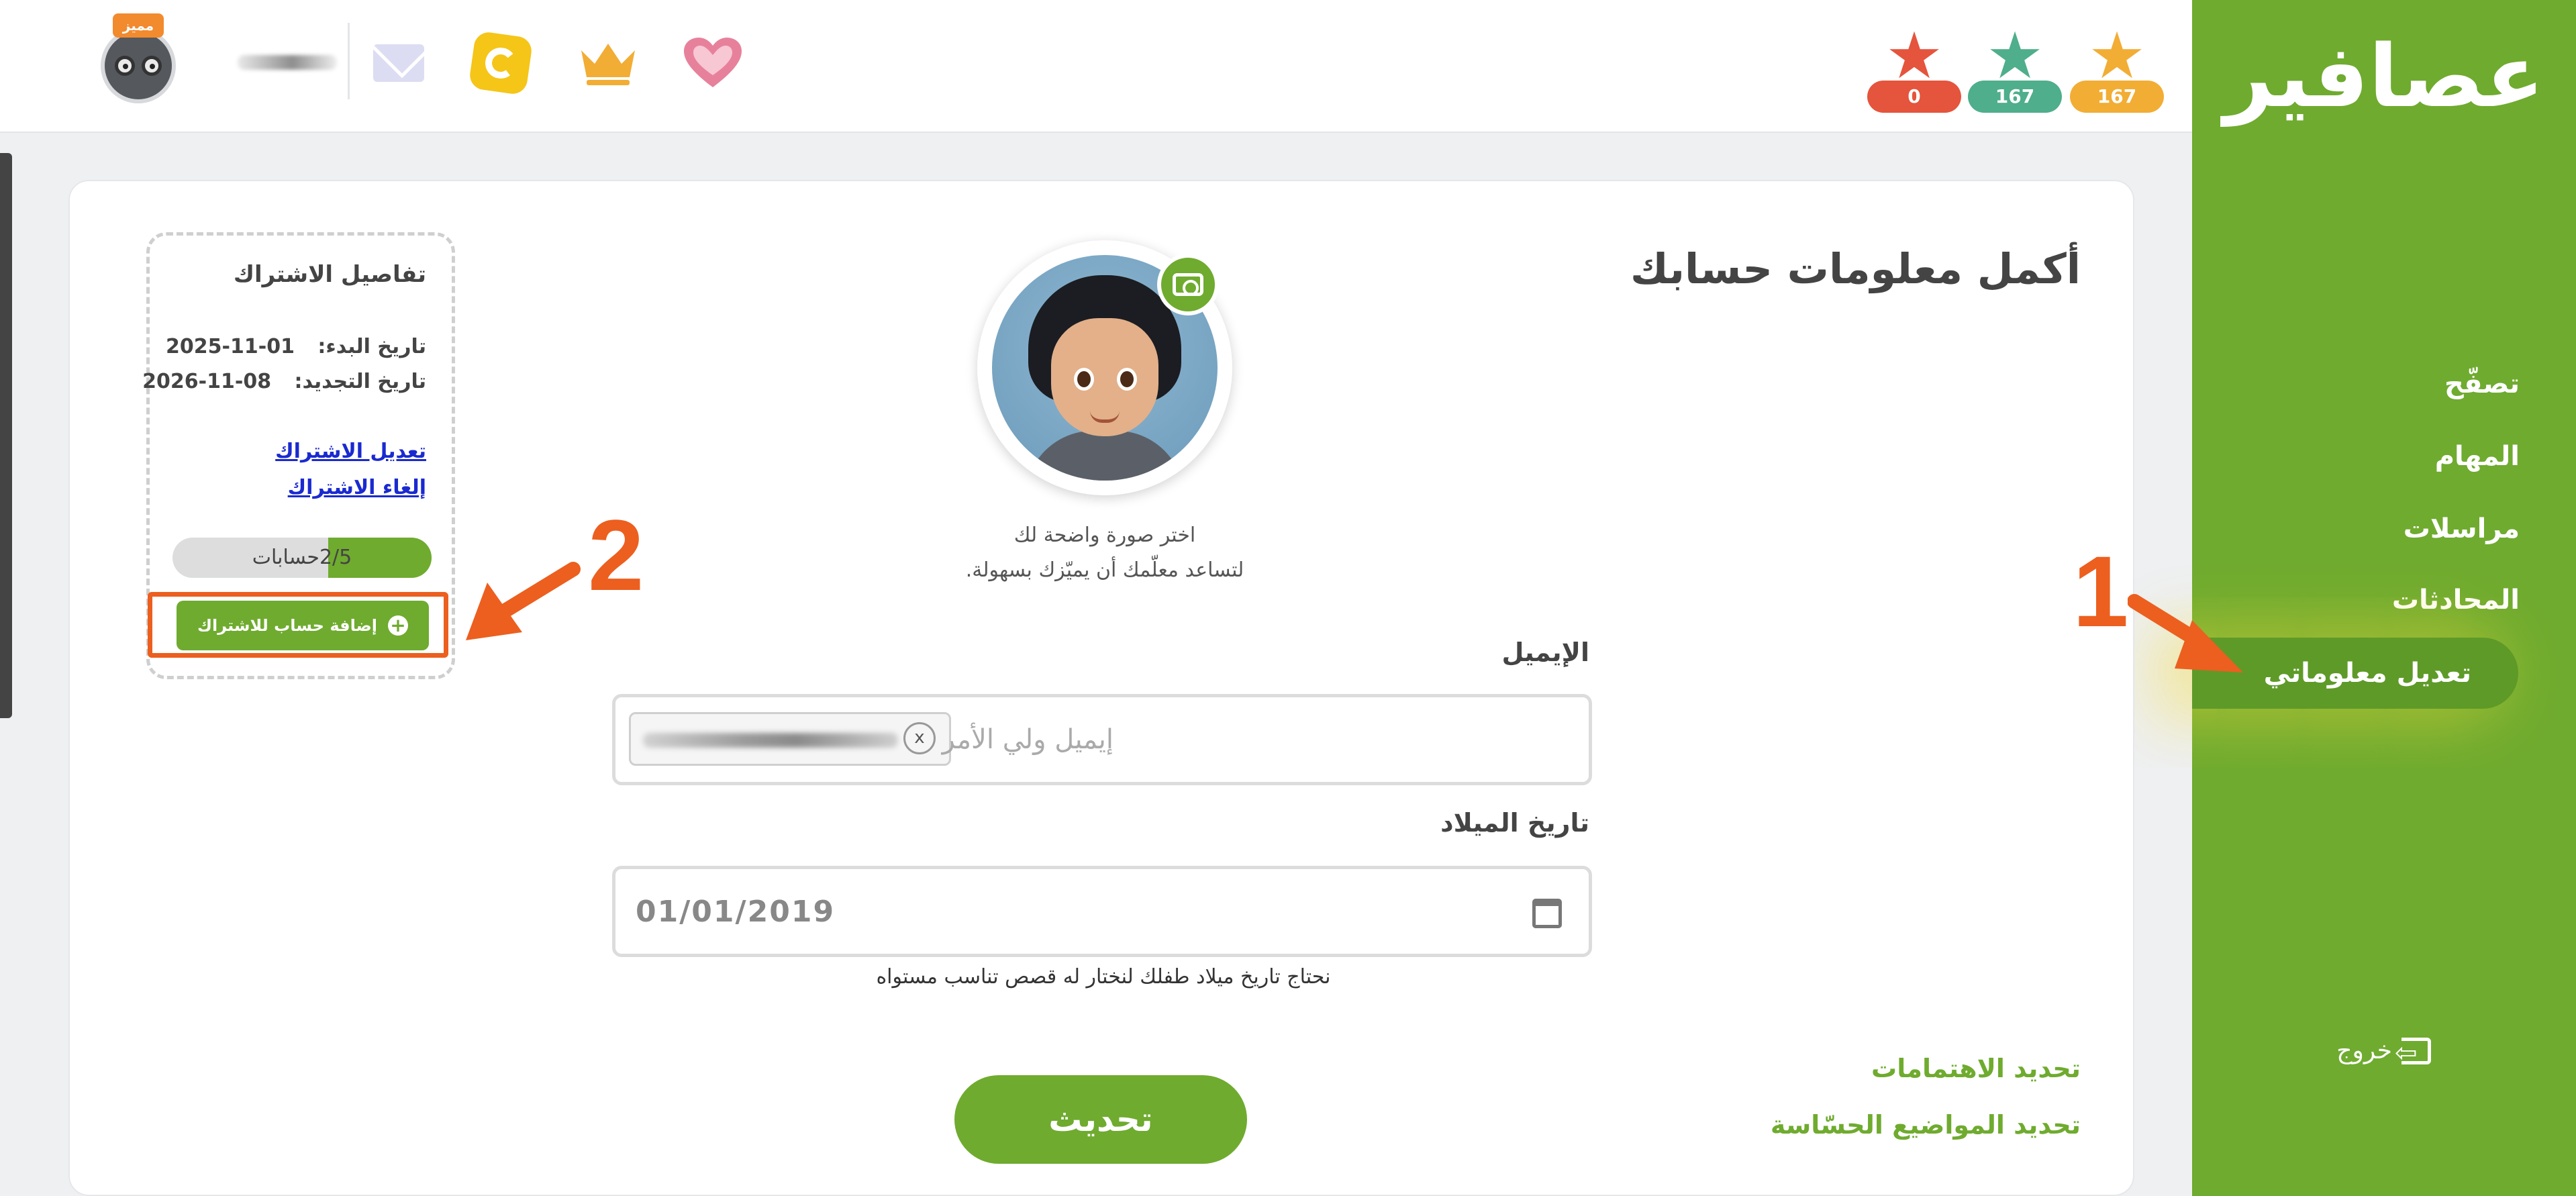 The image size is (2576, 1196). I want to click on top-bar: مميز ★ 0 ★ 167 ★ 167, so click(1096, 66).